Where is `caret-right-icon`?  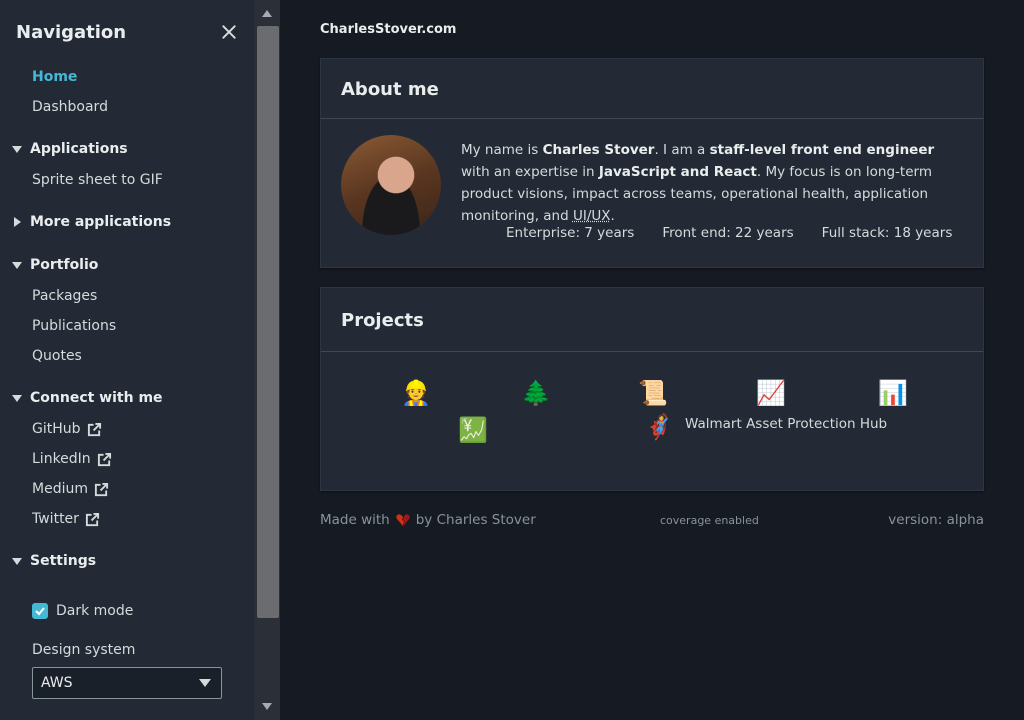
caret-right-icon is located at coordinates (17, 222).